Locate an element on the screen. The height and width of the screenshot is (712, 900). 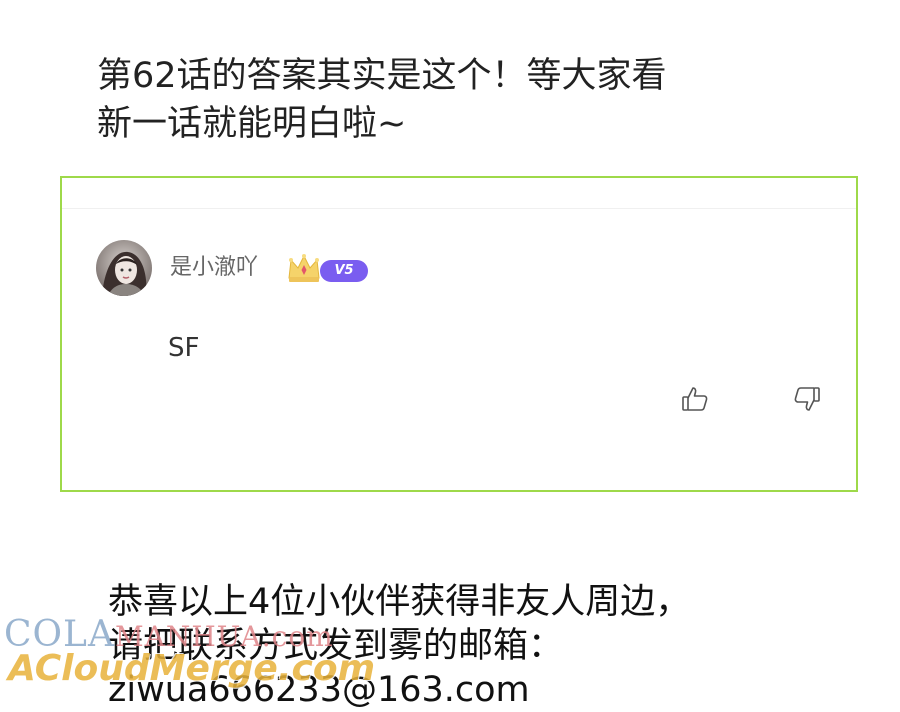
user-avatar is located at coordinates (124, 268).